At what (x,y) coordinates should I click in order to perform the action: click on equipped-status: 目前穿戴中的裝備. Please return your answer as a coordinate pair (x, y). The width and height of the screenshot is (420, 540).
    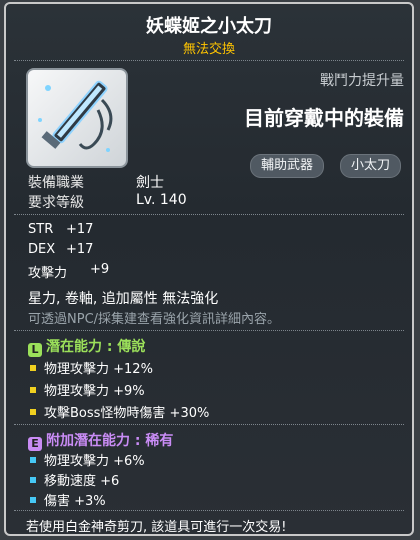
    Looking at the image, I should click on (324, 118).